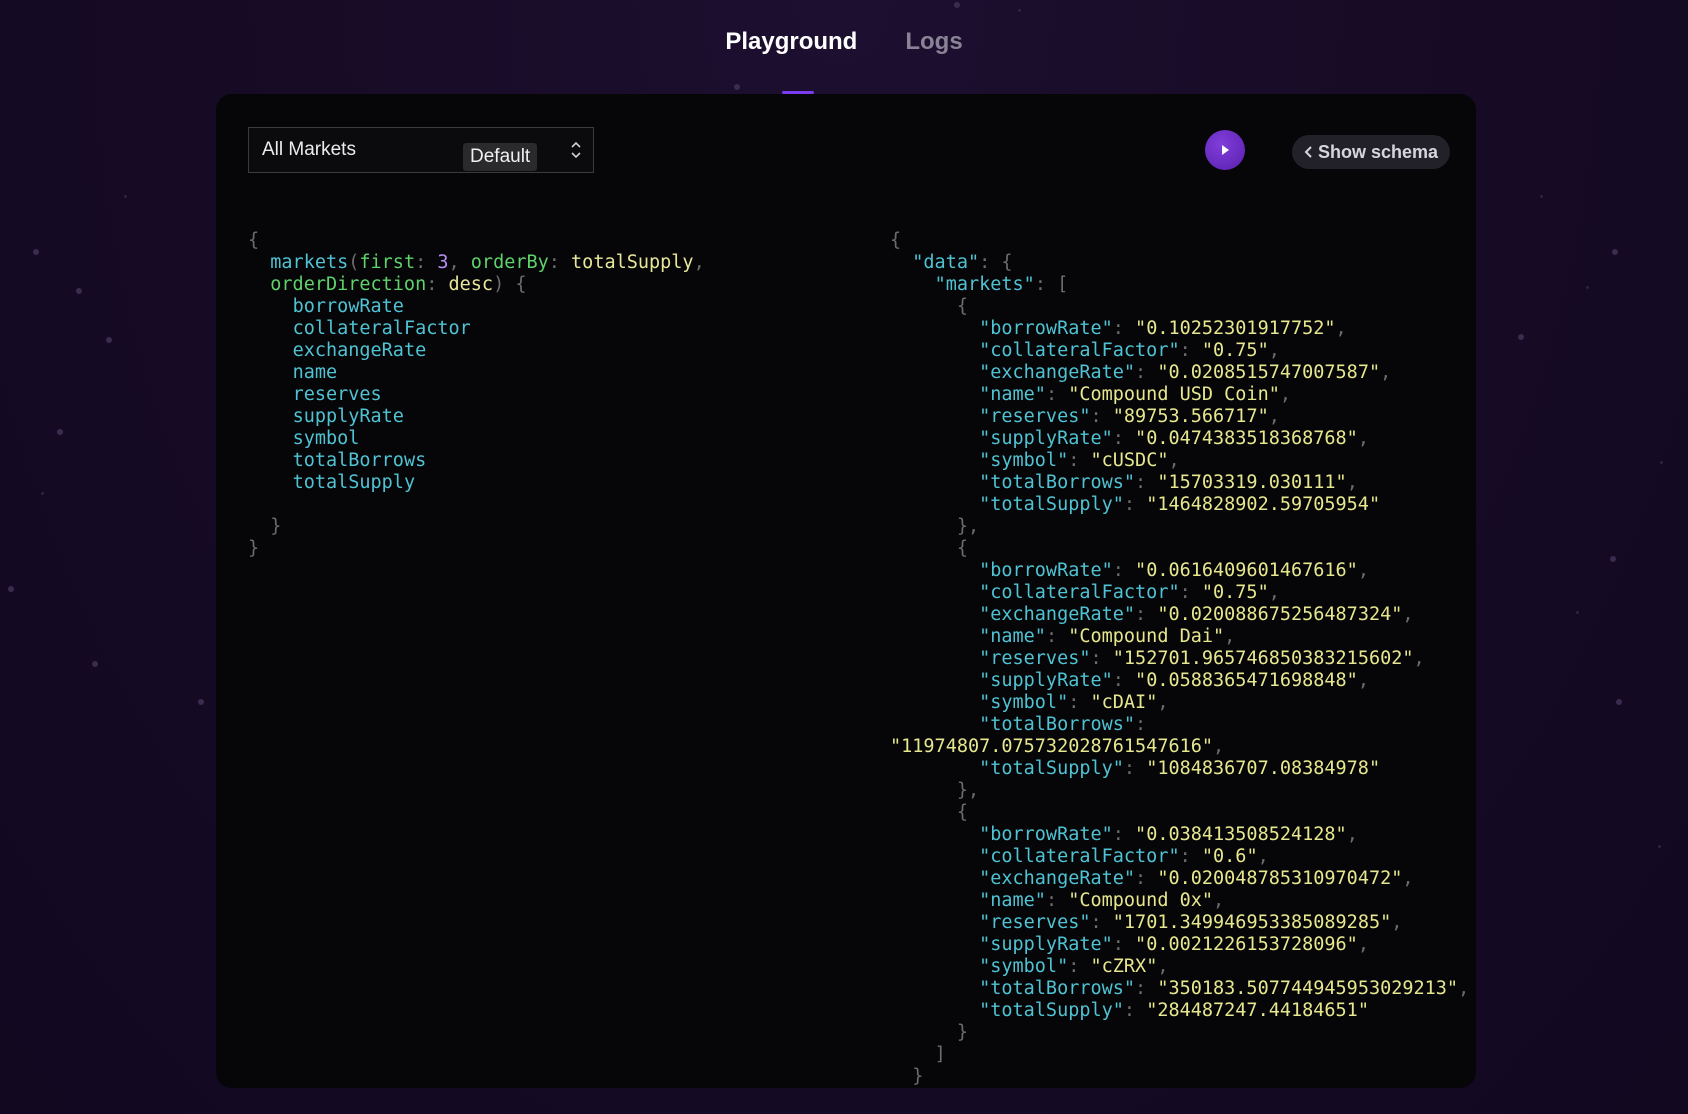  Describe the element at coordinates (632, 262) in the screenshot. I see `query-arg-value: totalSupply` at that location.